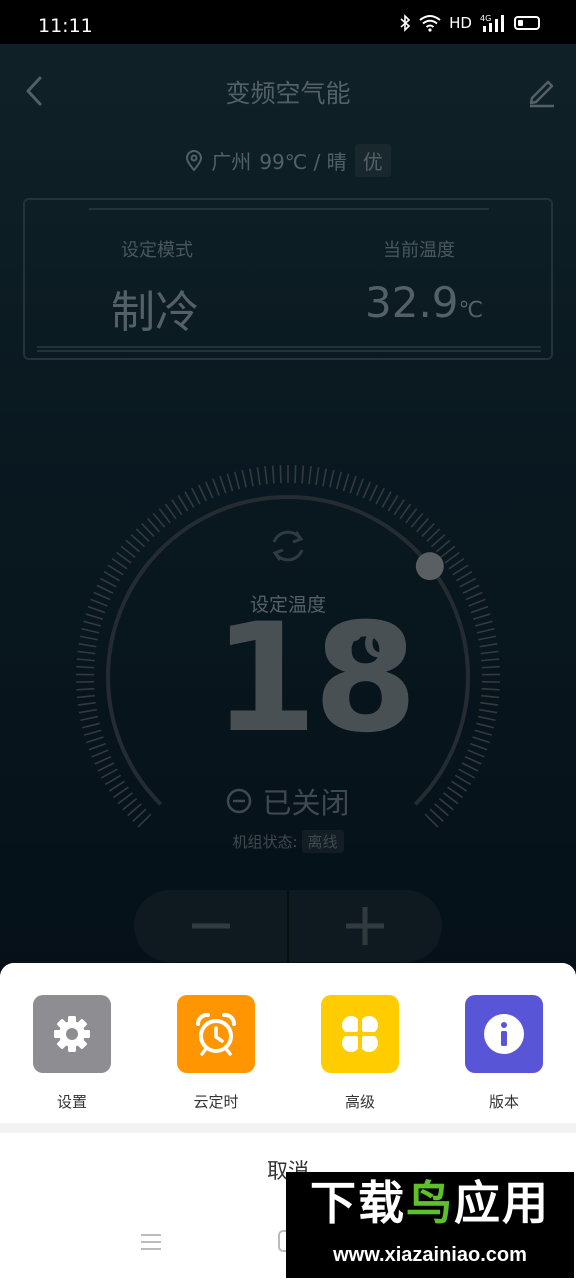 This screenshot has height=1280, width=576. I want to click on current-temp-label: 当前温度, so click(419, 250).